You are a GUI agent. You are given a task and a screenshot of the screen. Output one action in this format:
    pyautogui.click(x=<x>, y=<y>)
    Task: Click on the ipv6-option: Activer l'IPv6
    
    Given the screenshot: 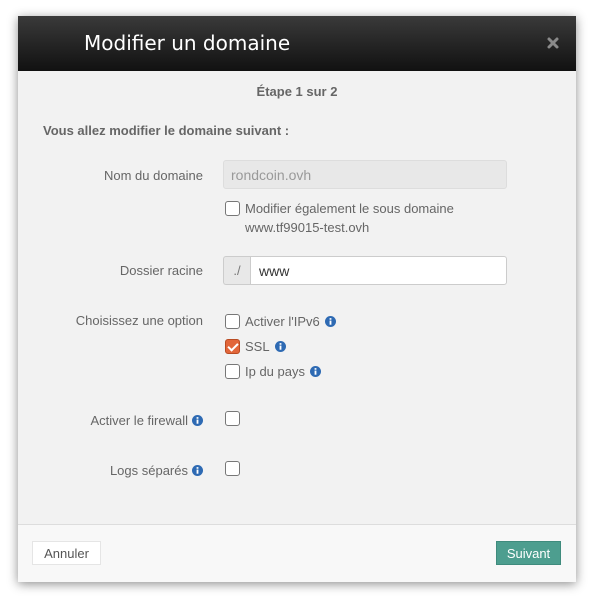 What is the action you would take?
    pyautogui.click(x=280, y=321)
    